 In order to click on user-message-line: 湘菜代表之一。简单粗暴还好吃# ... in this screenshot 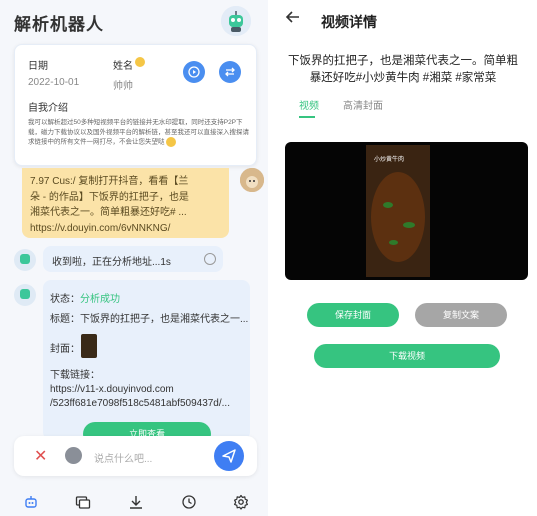, I will do `click(108, 212)`.